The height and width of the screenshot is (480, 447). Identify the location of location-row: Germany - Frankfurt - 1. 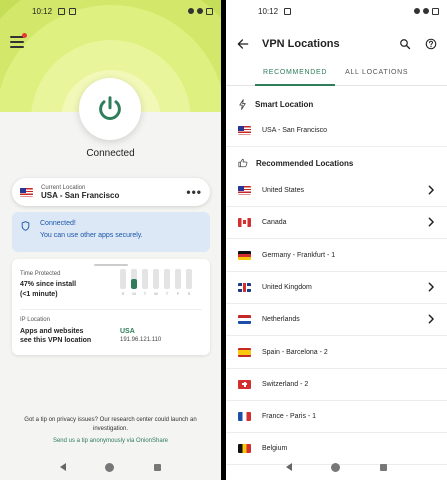
(336, 255).